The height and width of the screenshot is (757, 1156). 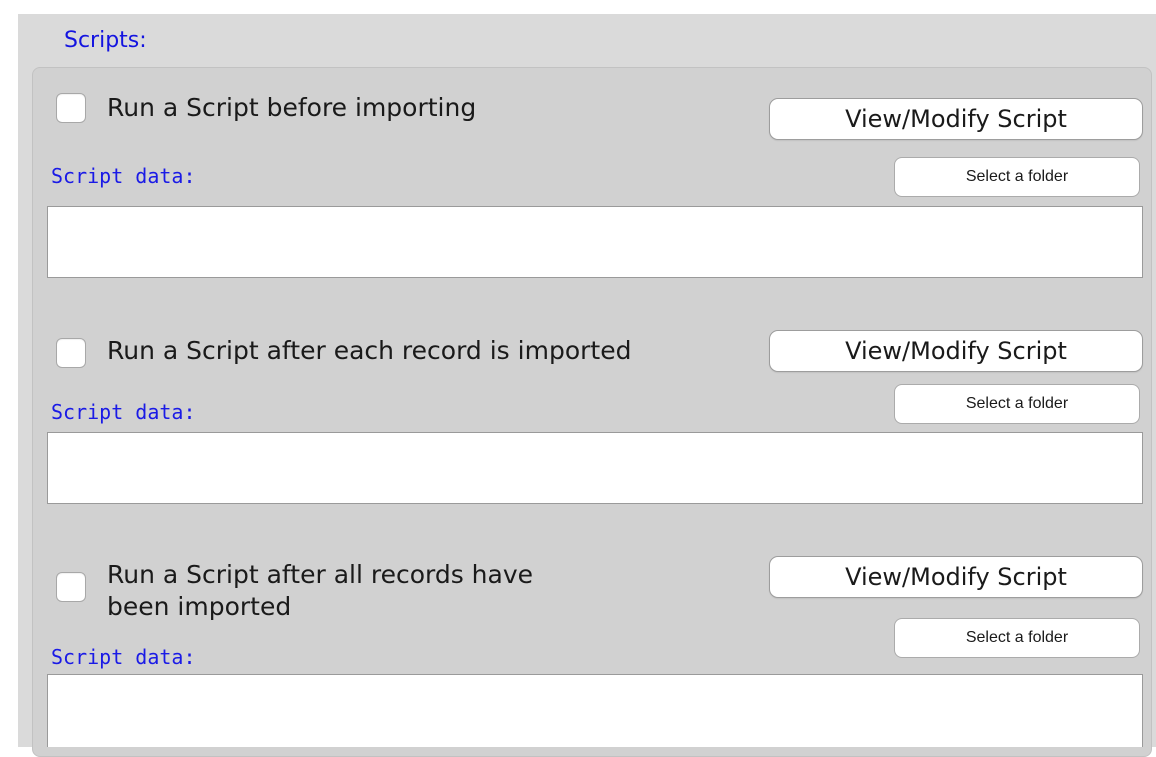 I want to click on script-data-field-each, so click(x=595, y=468).